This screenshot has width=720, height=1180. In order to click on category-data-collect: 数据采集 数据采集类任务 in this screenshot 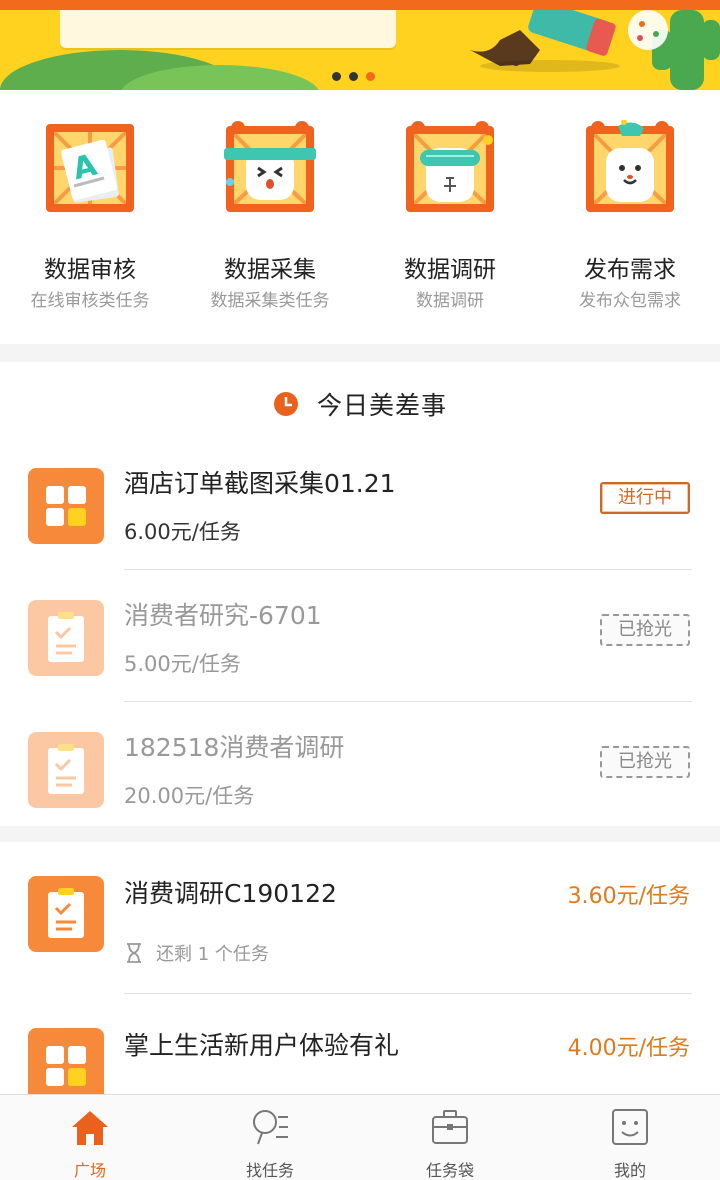, I will do `click(270, 217)`.